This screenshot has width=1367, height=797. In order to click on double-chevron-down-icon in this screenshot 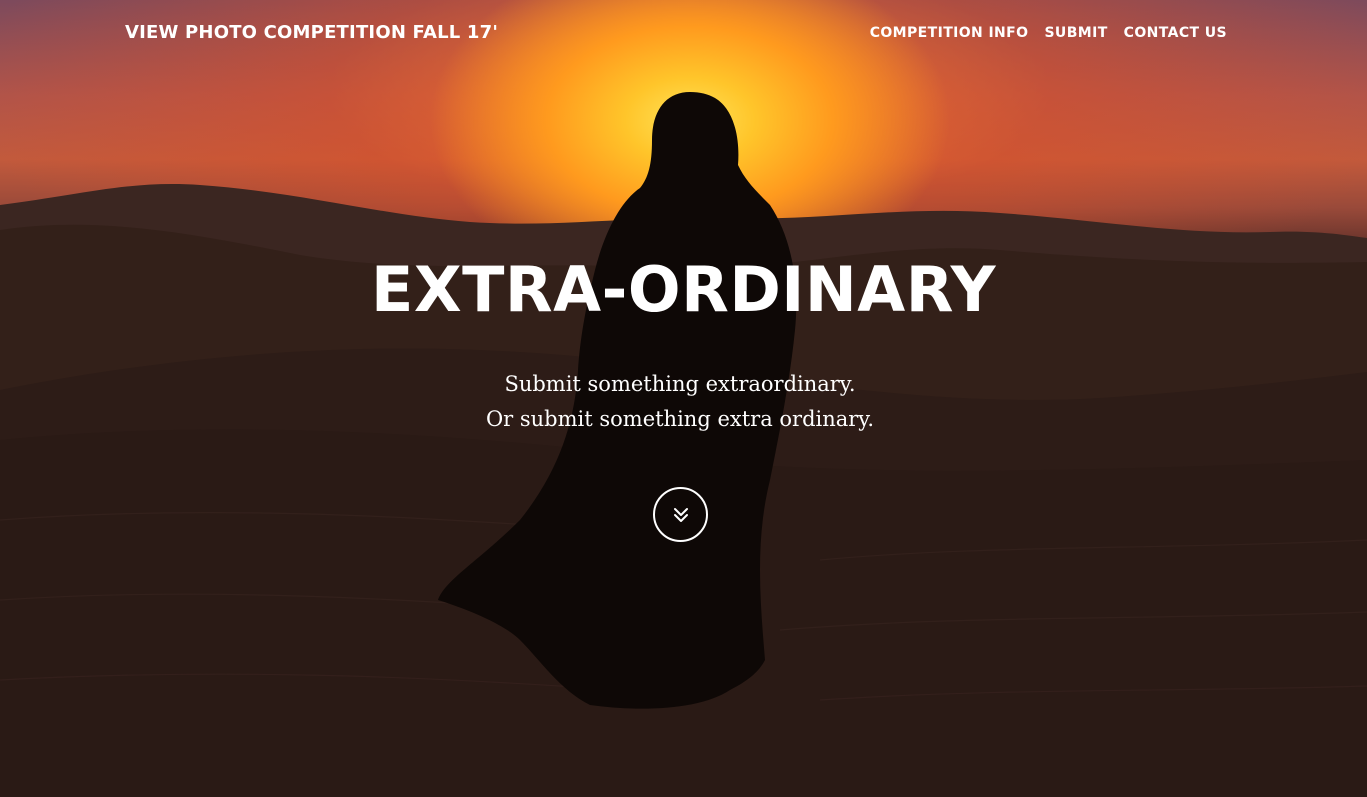, I will do `click(680, 514)`.